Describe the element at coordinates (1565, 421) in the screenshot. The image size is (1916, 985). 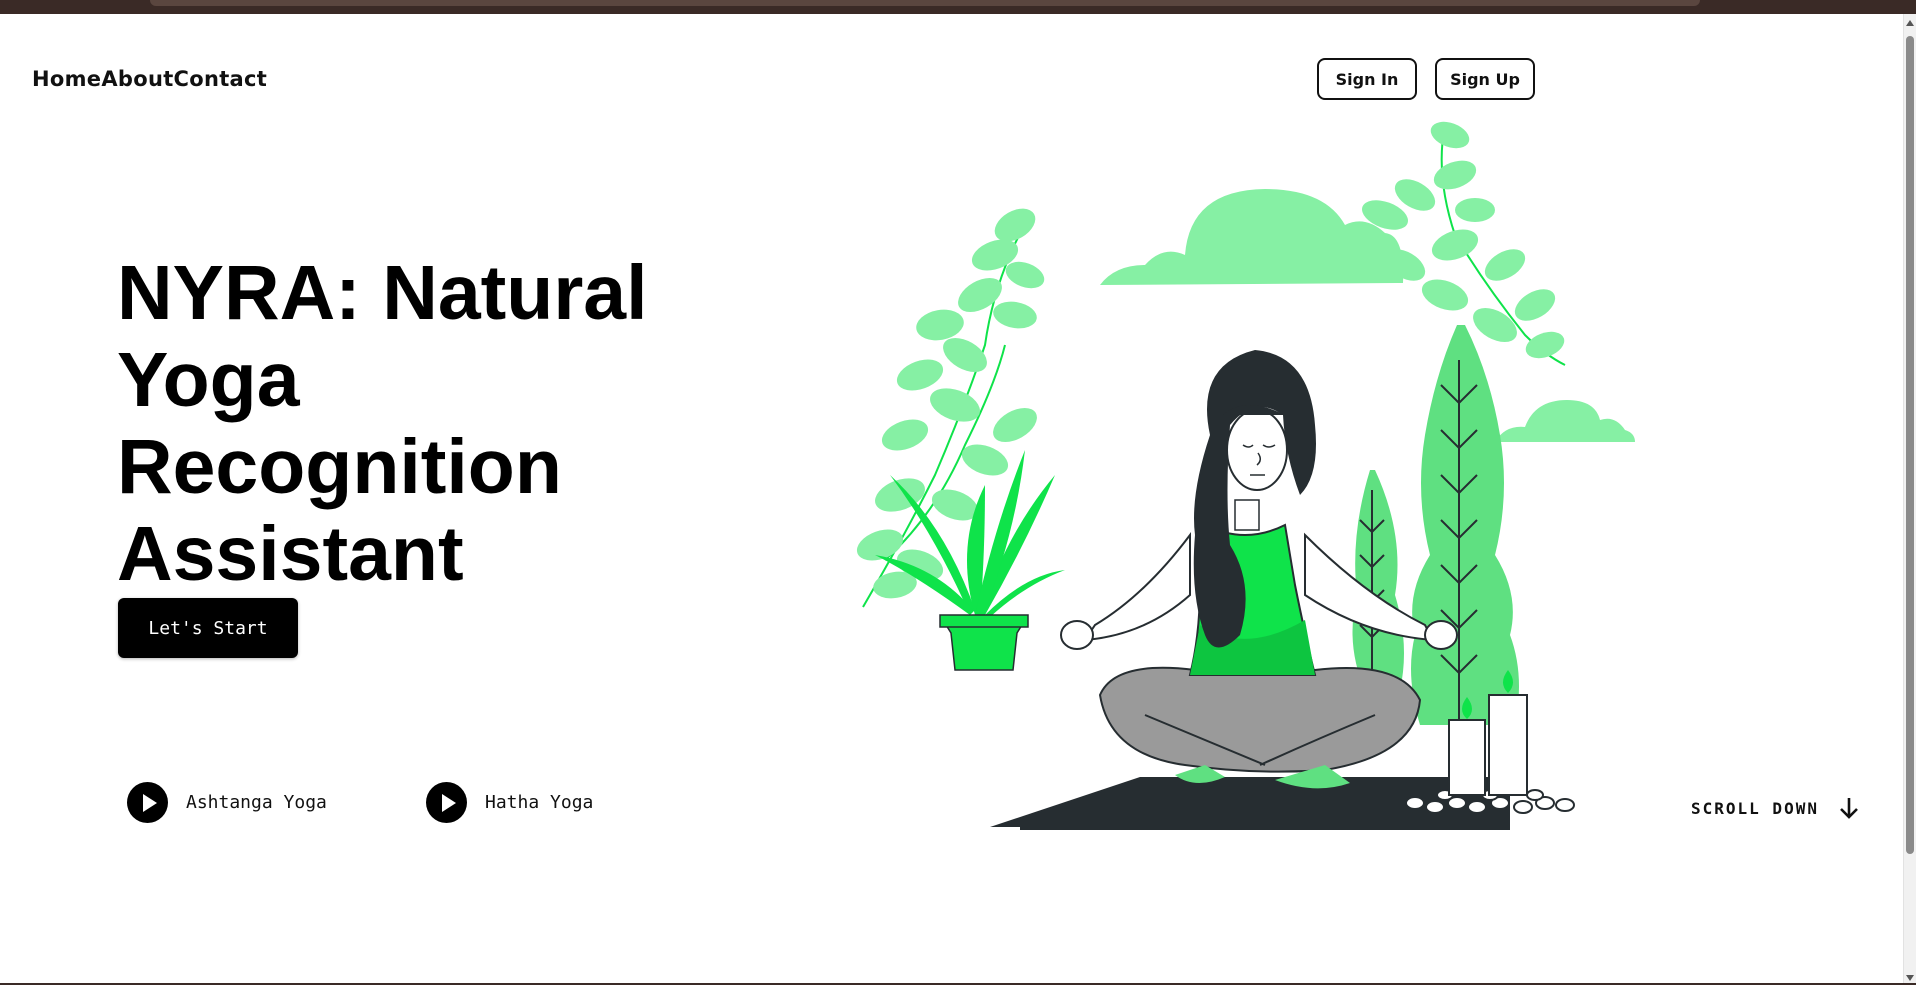
I see `cloud-right` at that location.